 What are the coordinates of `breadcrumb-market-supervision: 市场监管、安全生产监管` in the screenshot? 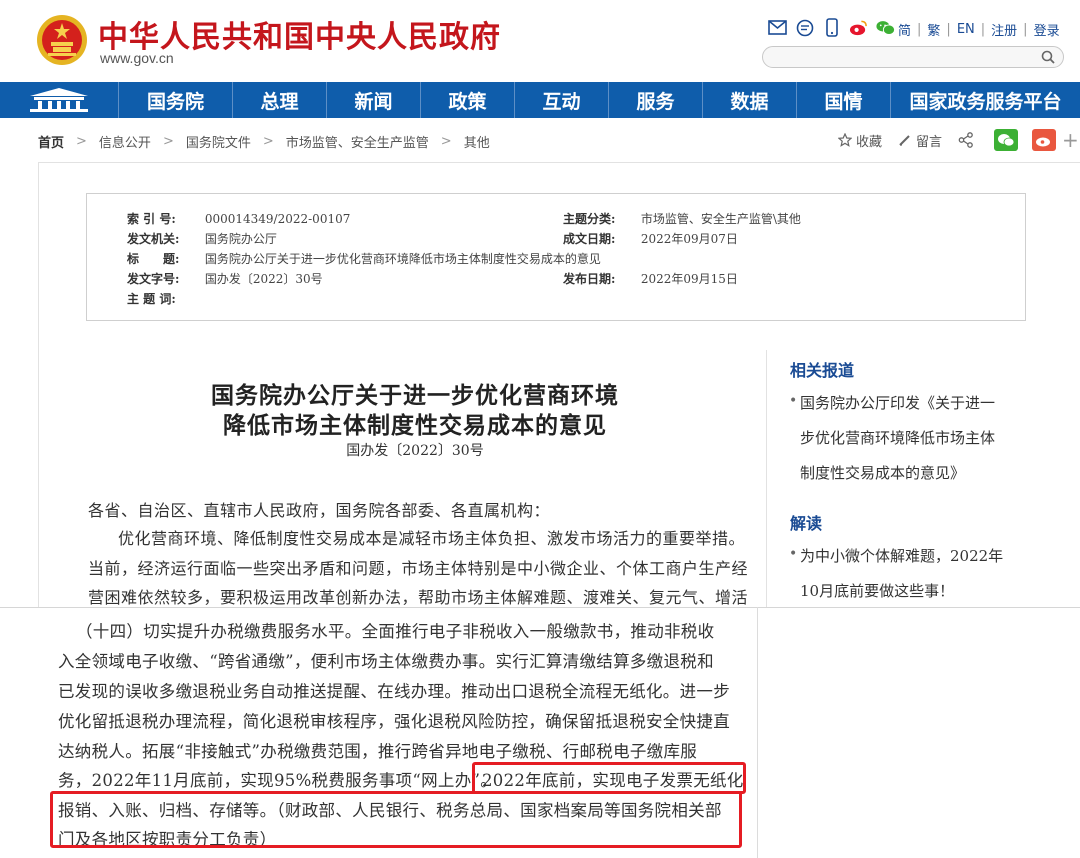 It's located at (357, 141).